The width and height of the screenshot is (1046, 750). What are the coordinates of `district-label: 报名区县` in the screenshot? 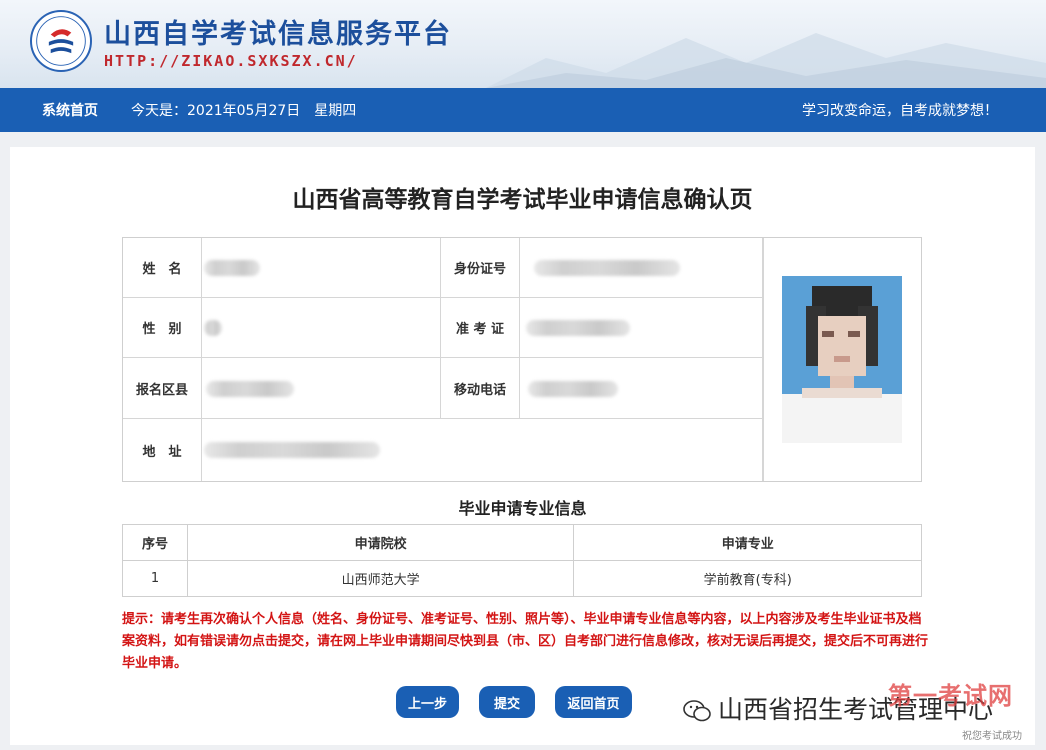 It's located at (162, 388).